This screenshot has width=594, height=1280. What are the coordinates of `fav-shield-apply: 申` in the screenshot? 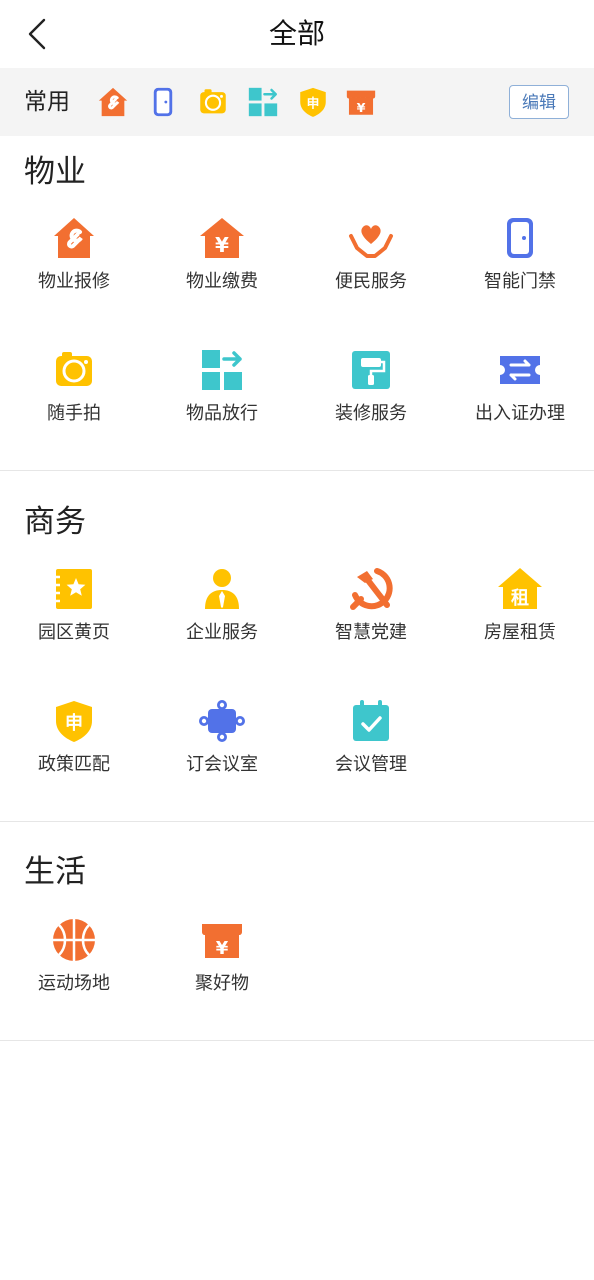 It's located at (313, 102).